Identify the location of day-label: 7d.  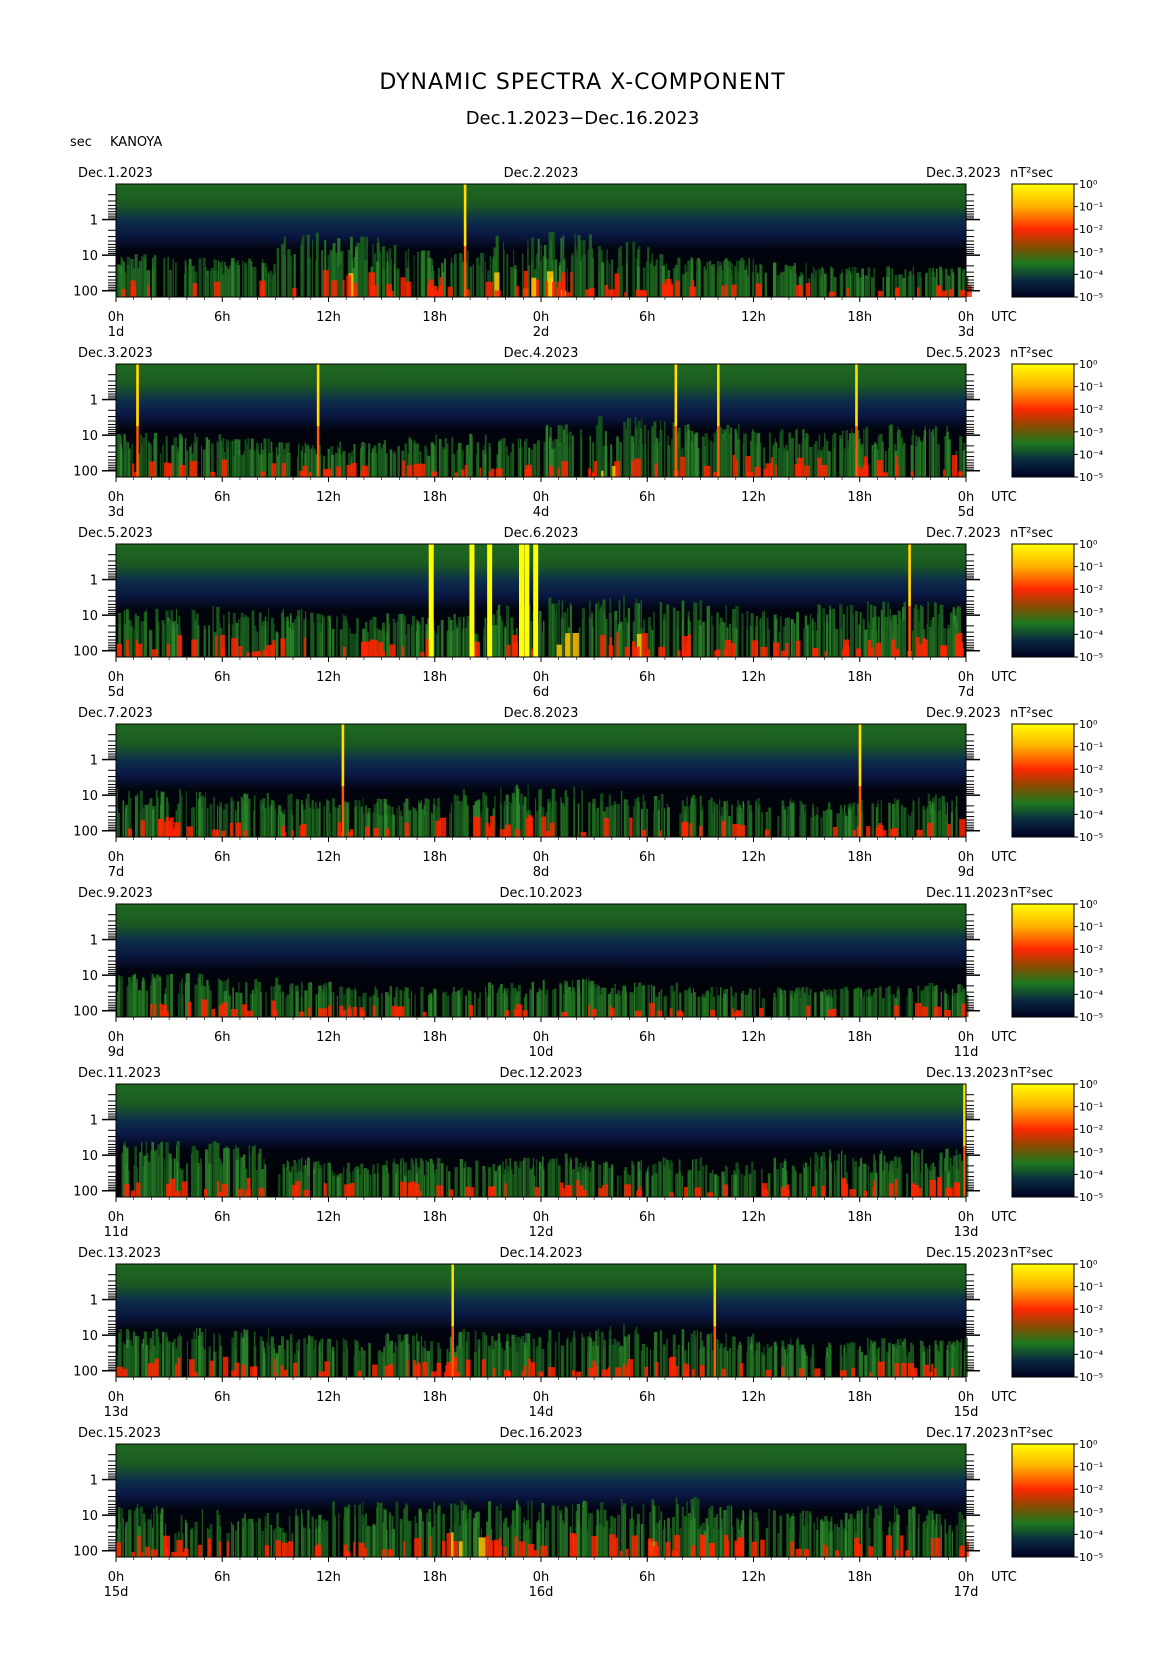
(966, 692).